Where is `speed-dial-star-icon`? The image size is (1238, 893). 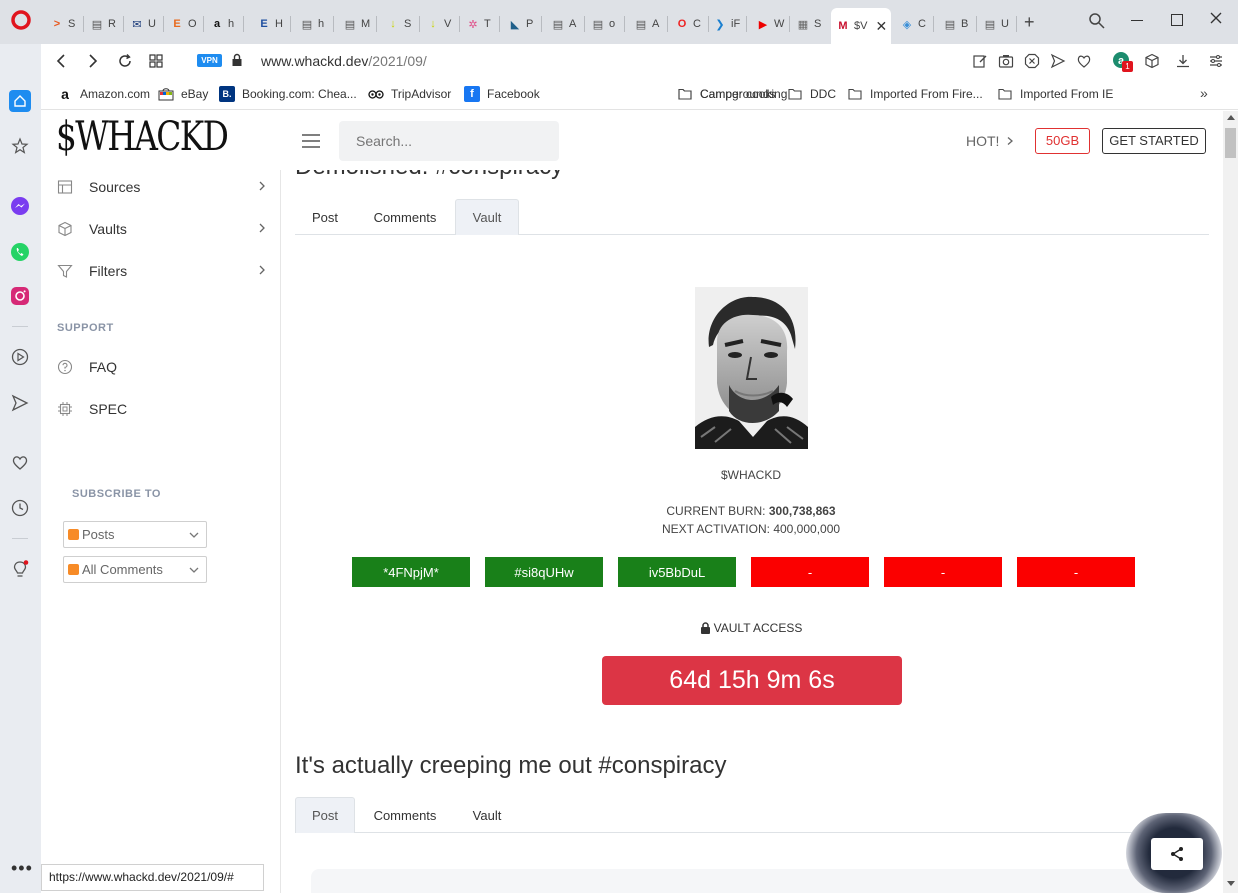 speed-dial-star-icon is located at coordinates (20, 146).